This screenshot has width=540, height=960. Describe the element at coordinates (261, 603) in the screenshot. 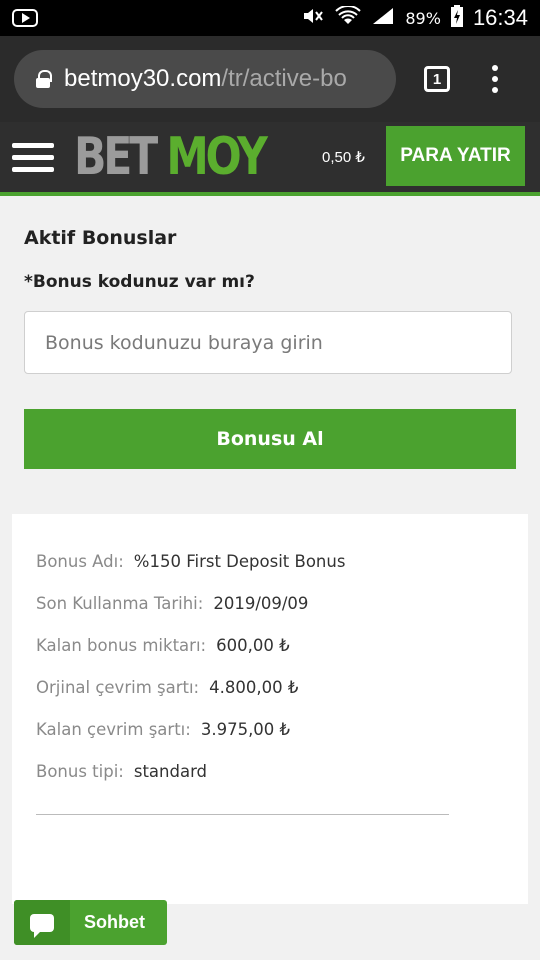

I see `detail-value: 2019/09/09` at that location.